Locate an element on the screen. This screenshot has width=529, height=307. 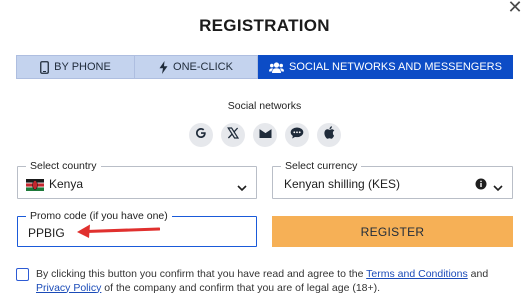
tab-one-click: ONE-CLICK is located at coordinates (196, 67).